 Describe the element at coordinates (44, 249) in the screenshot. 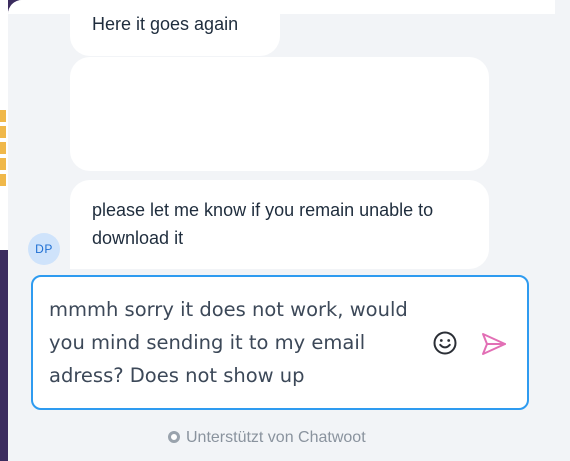

I see `agent-avatar: DP` at that location.